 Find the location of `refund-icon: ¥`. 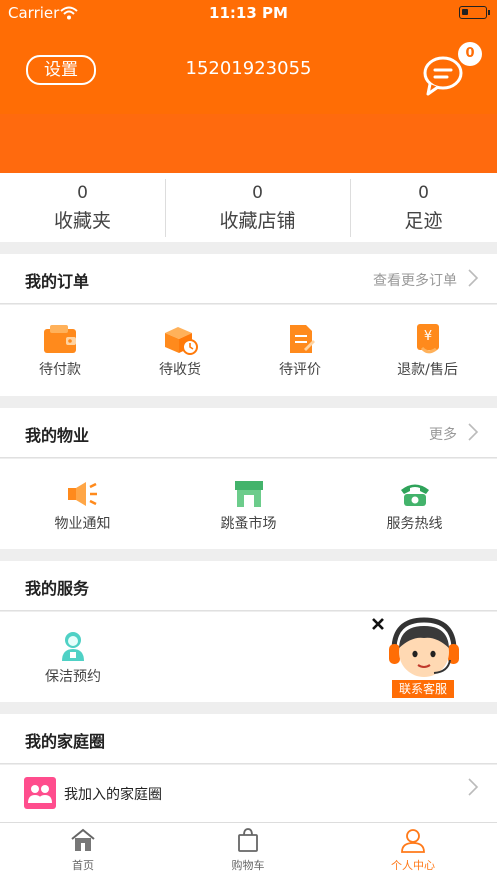

refund-icon: ¥ is located at coordinates (427, 339).